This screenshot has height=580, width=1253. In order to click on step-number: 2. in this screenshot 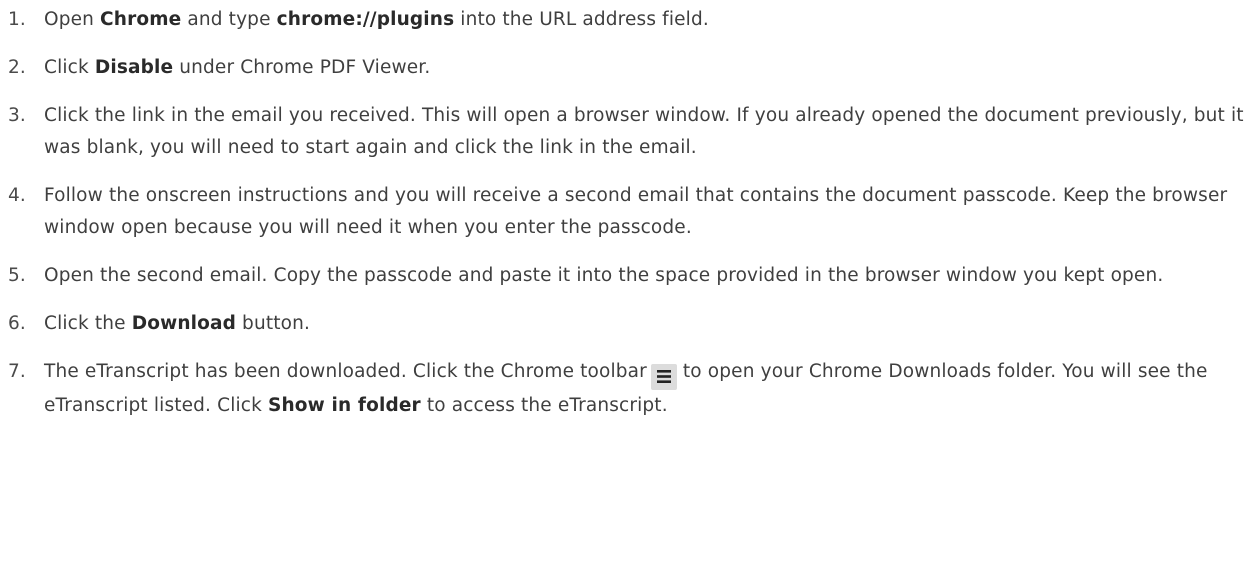, I will do `click(17, 67)`.